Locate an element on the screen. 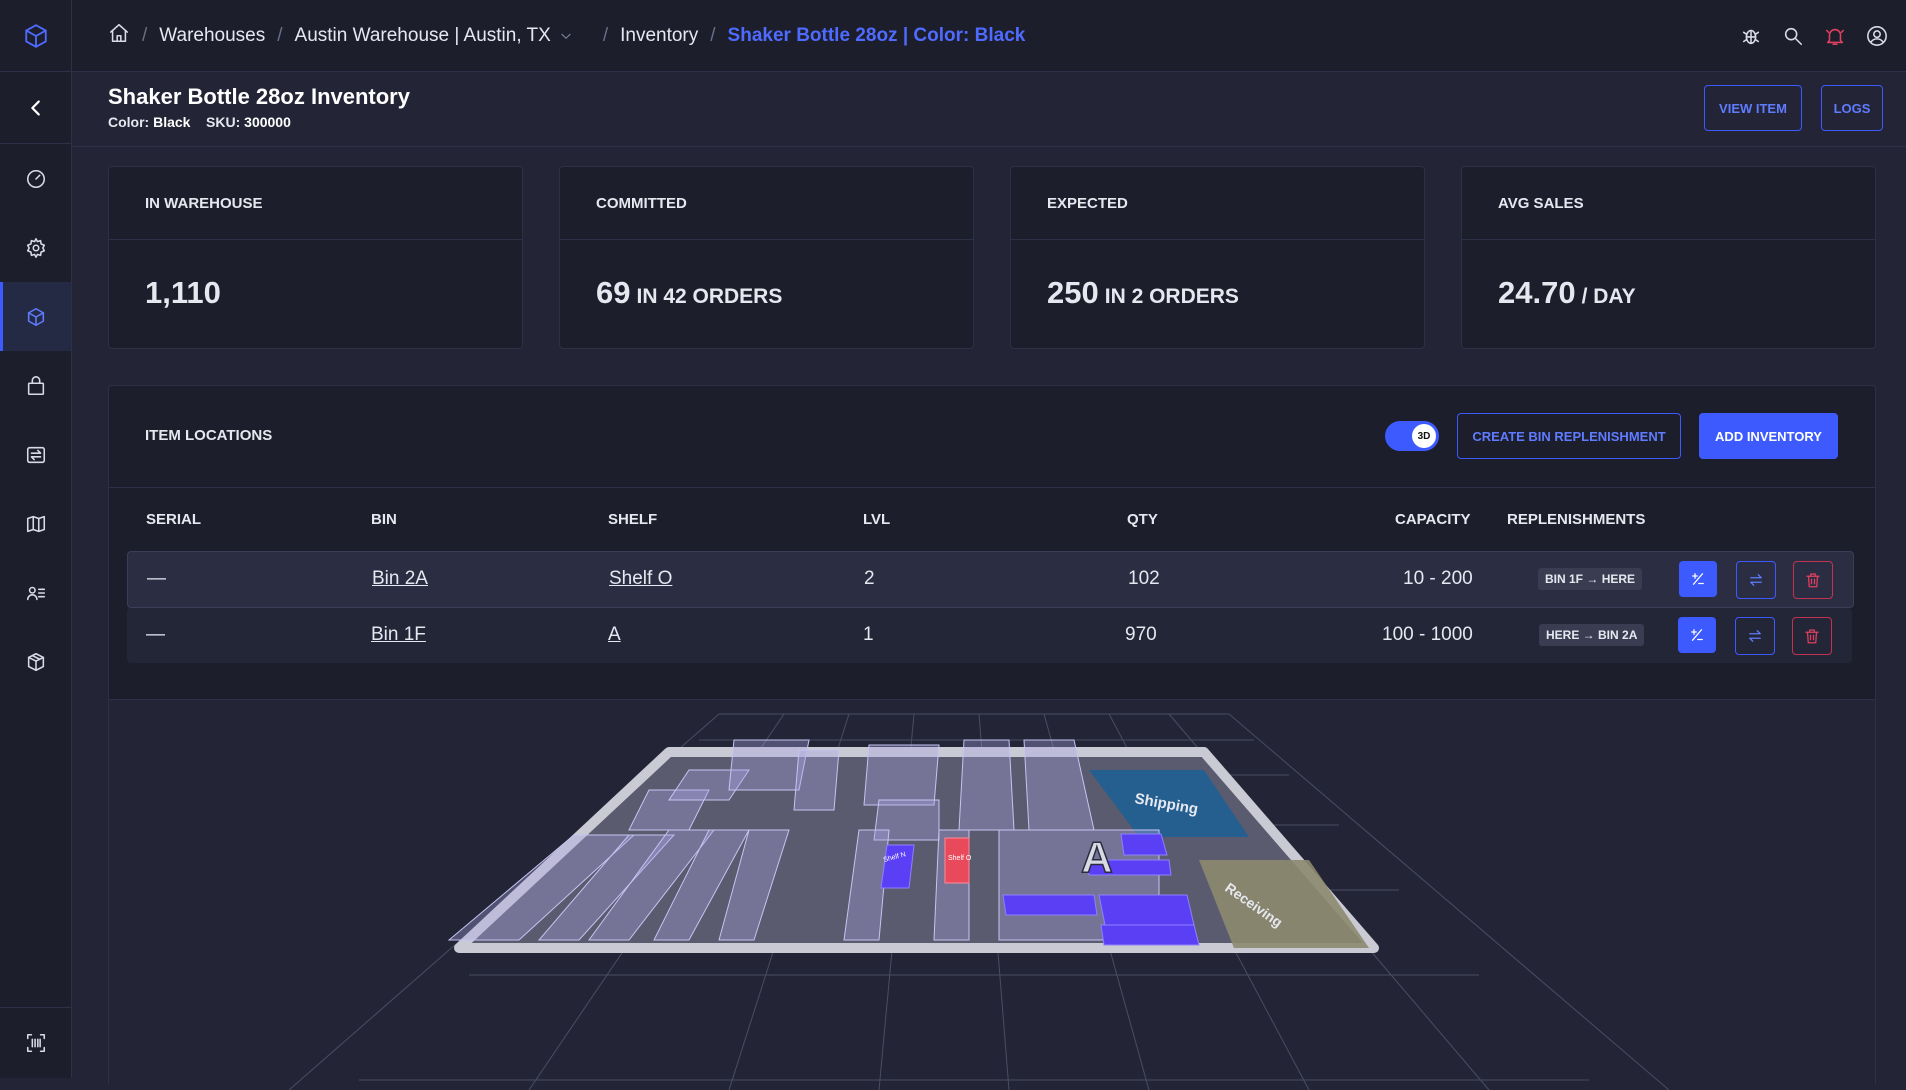 Image resolution: width=1906 pixels, height=1090 pixels. stat-card-avg-sales: AVG SALES 24.70/ DAY is located at coordinates (1668, 257).